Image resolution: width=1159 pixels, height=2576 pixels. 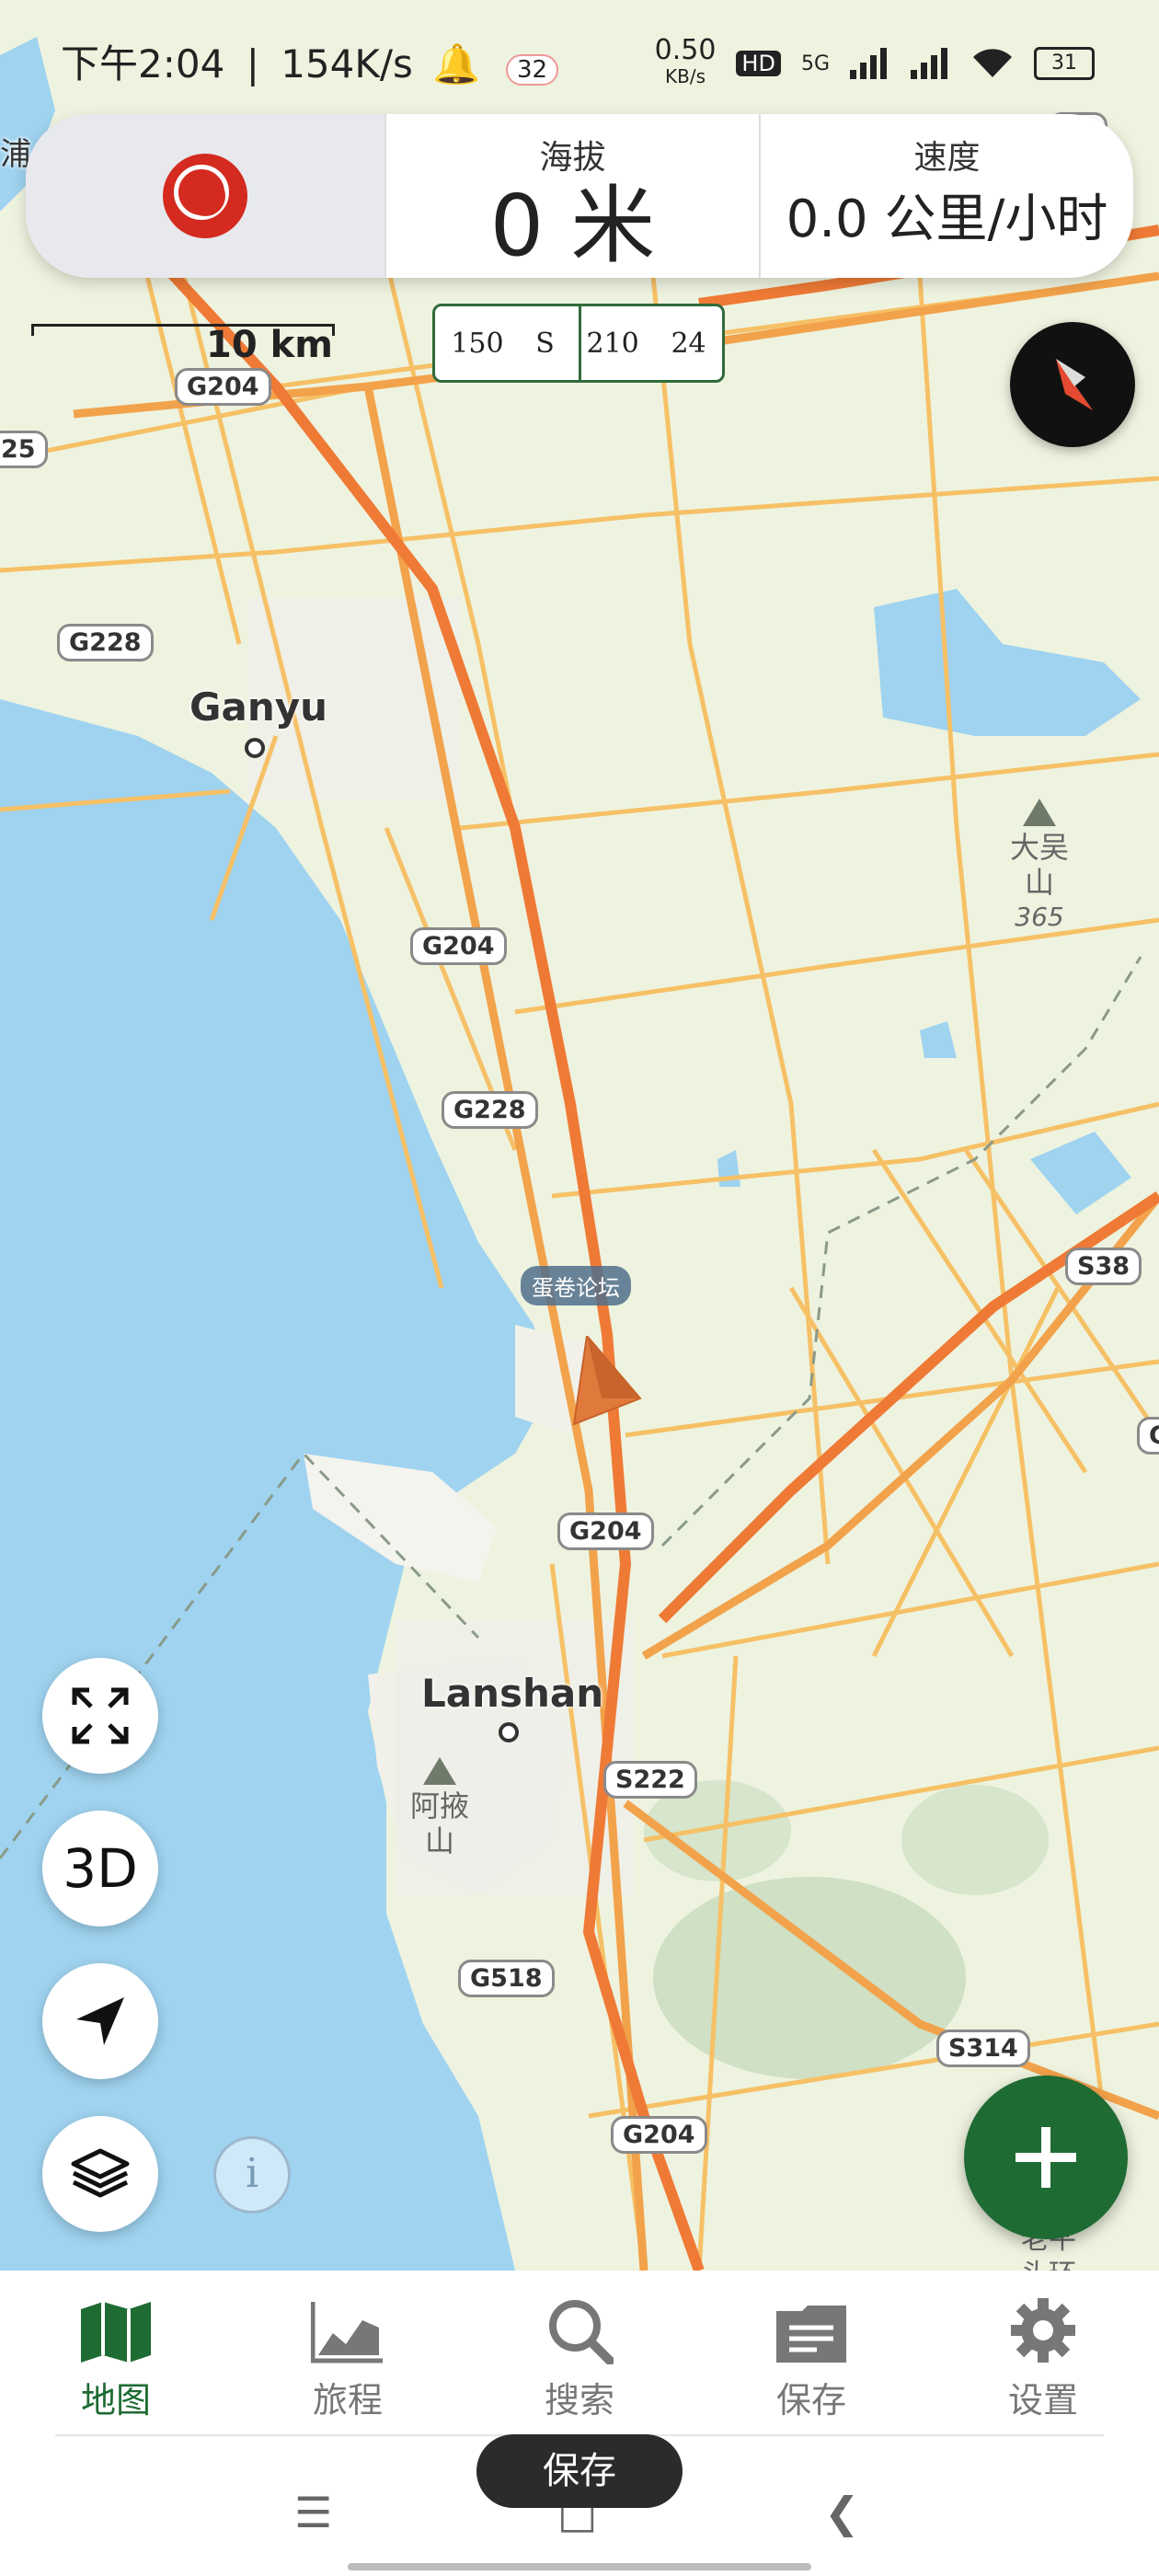 What do you see at coordinates (842, 2512) in the screenshot?
I see `back-icon: ❮` at bounding box center [842, 2512].